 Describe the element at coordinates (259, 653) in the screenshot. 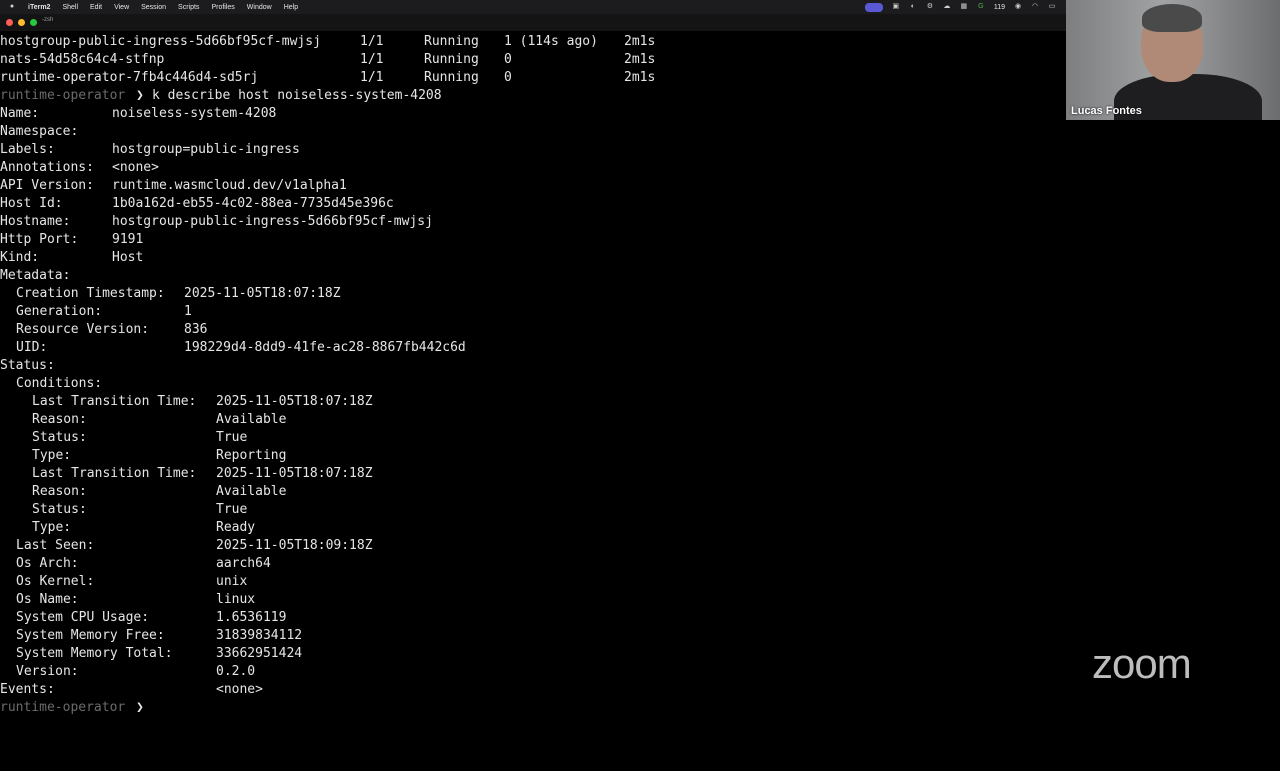

I see `field-value: 33662951424` at that location.